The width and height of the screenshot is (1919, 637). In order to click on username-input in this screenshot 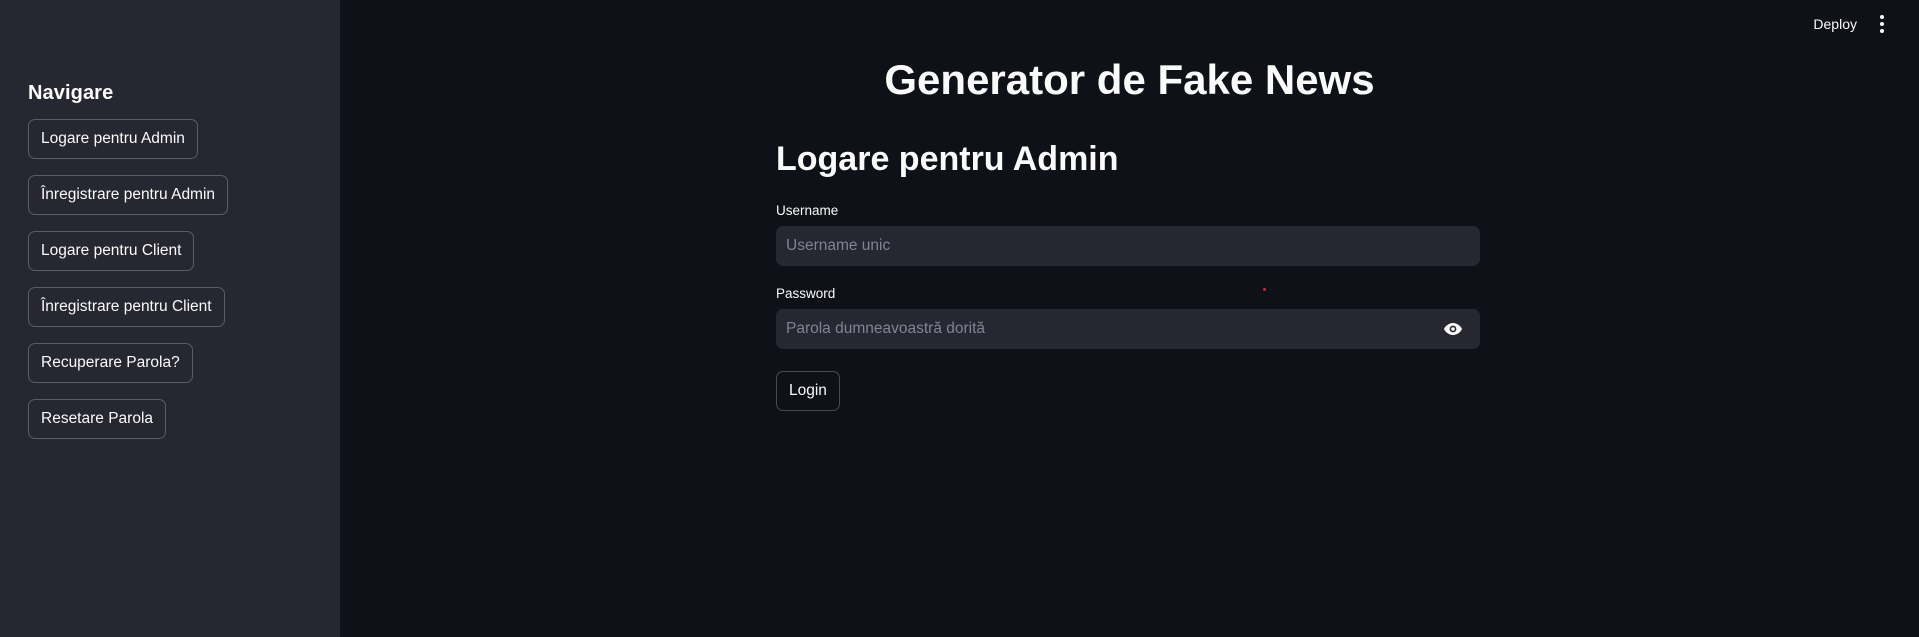, I will do `click(1128, 246)`.